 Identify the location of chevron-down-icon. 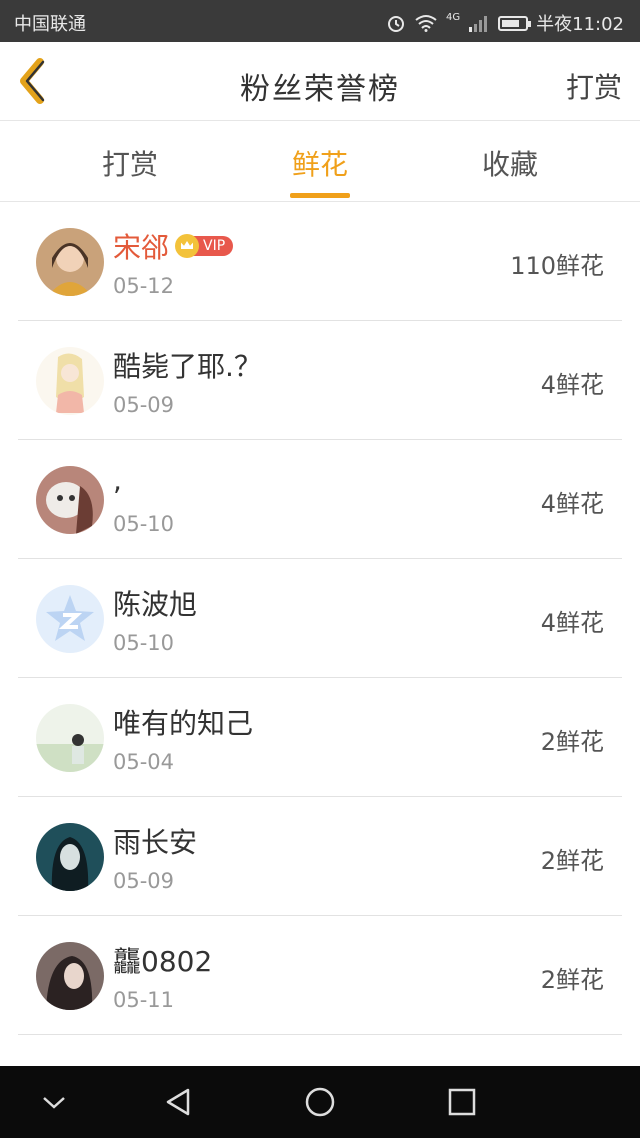
(54, 1103).